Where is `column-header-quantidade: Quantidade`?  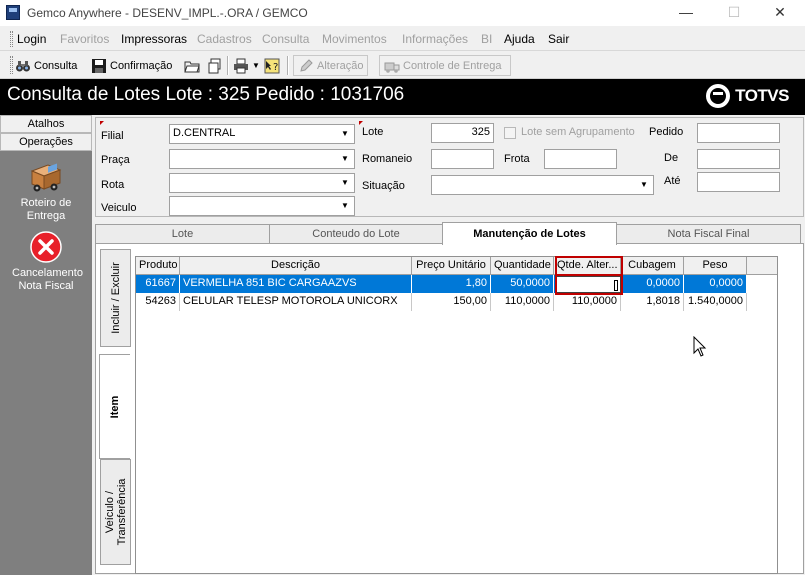
column-header-quantidade: Quantidade is located at coordinates (522, 266).